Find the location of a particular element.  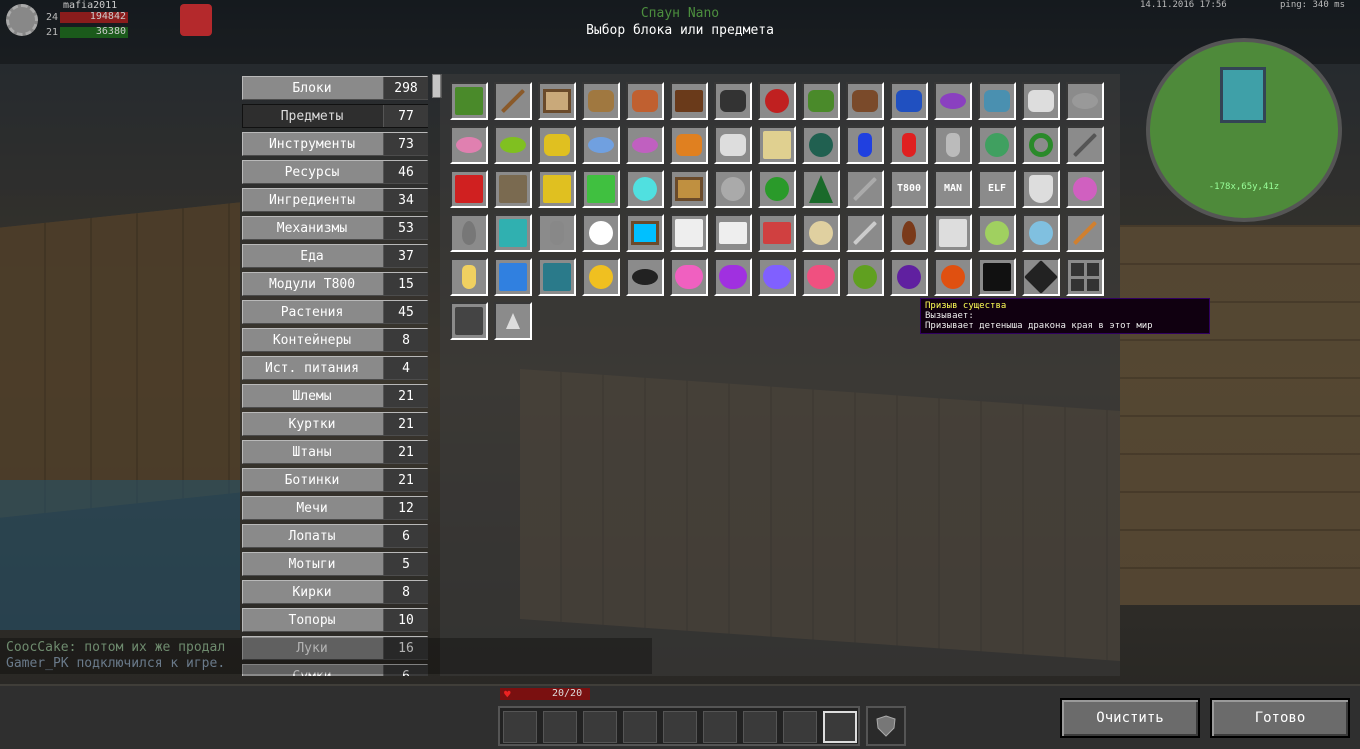

item-slot: T800 is located at coordinates (909, 189).